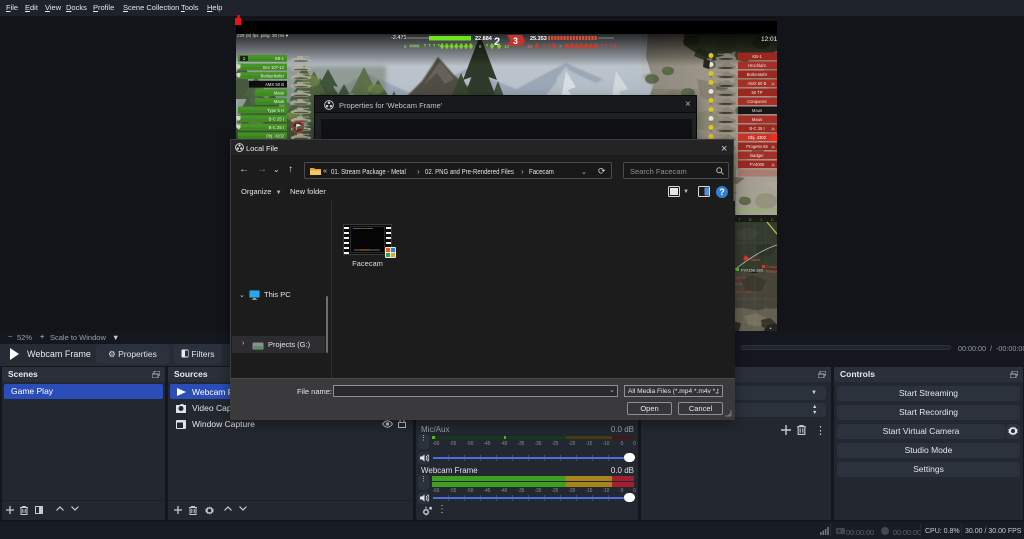  I want to click on svg-text: Badger, so click(757, 155).